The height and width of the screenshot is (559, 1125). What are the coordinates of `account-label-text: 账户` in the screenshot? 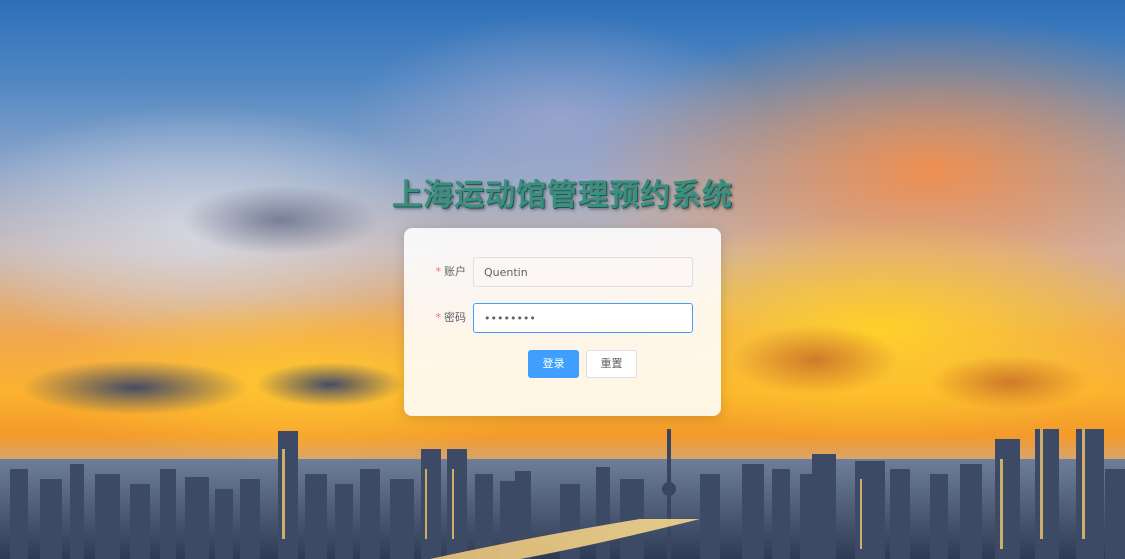 It's located at (455, 271).